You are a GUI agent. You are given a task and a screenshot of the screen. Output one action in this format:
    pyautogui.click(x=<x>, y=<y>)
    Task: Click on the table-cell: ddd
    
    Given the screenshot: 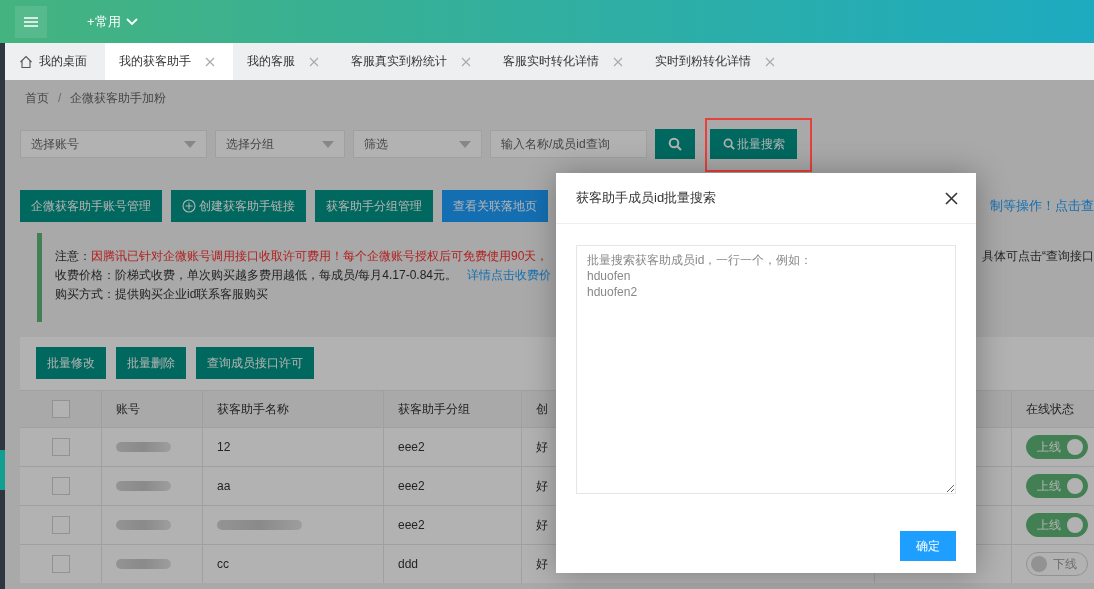 What is the action you would take?
    pyautogui.click(x=453, y=563)
    